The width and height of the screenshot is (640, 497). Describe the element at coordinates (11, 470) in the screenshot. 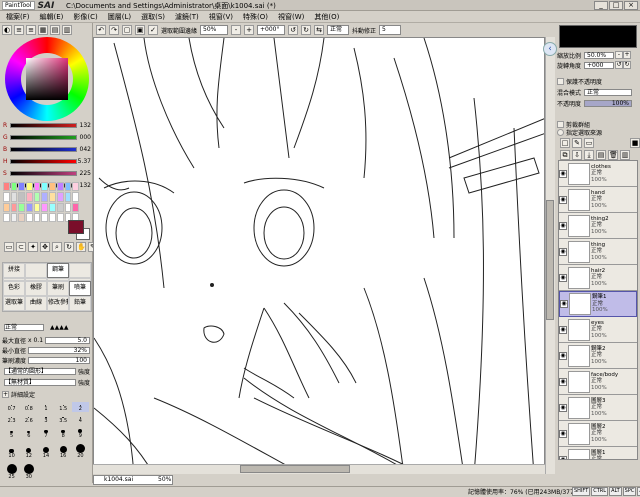

I see `brush-size-preset: 25` at that location.